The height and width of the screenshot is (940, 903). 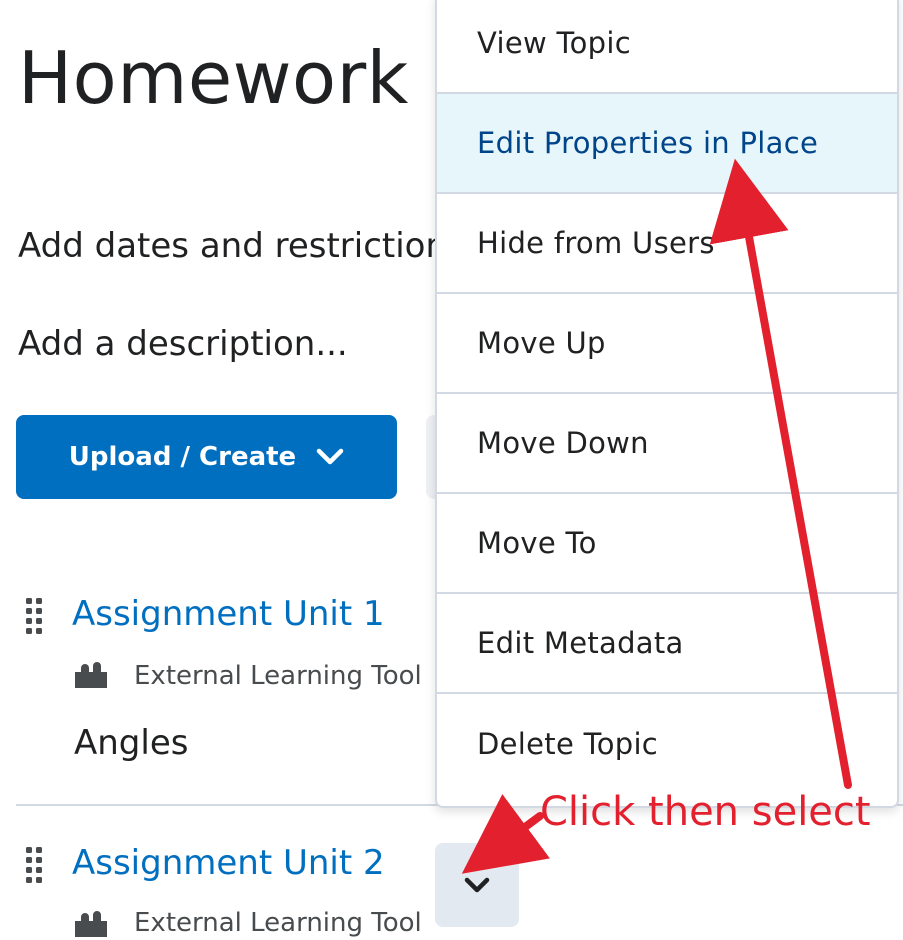 What do you see at coordinates (667, 444) in the screenshot?
I see `menu-item-move-down: Move Down` at bounding box center [667, 444].